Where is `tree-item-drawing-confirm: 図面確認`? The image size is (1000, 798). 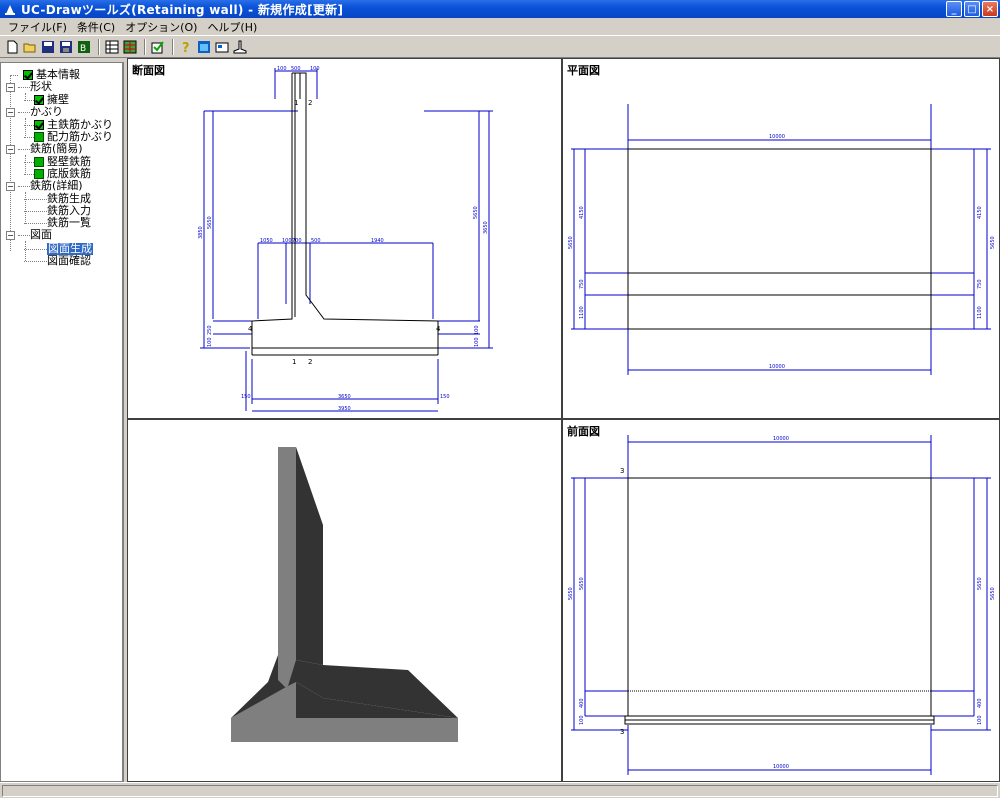
tree-item-drawing-confirm: 図面確認 is located at coordinates (57, 261).